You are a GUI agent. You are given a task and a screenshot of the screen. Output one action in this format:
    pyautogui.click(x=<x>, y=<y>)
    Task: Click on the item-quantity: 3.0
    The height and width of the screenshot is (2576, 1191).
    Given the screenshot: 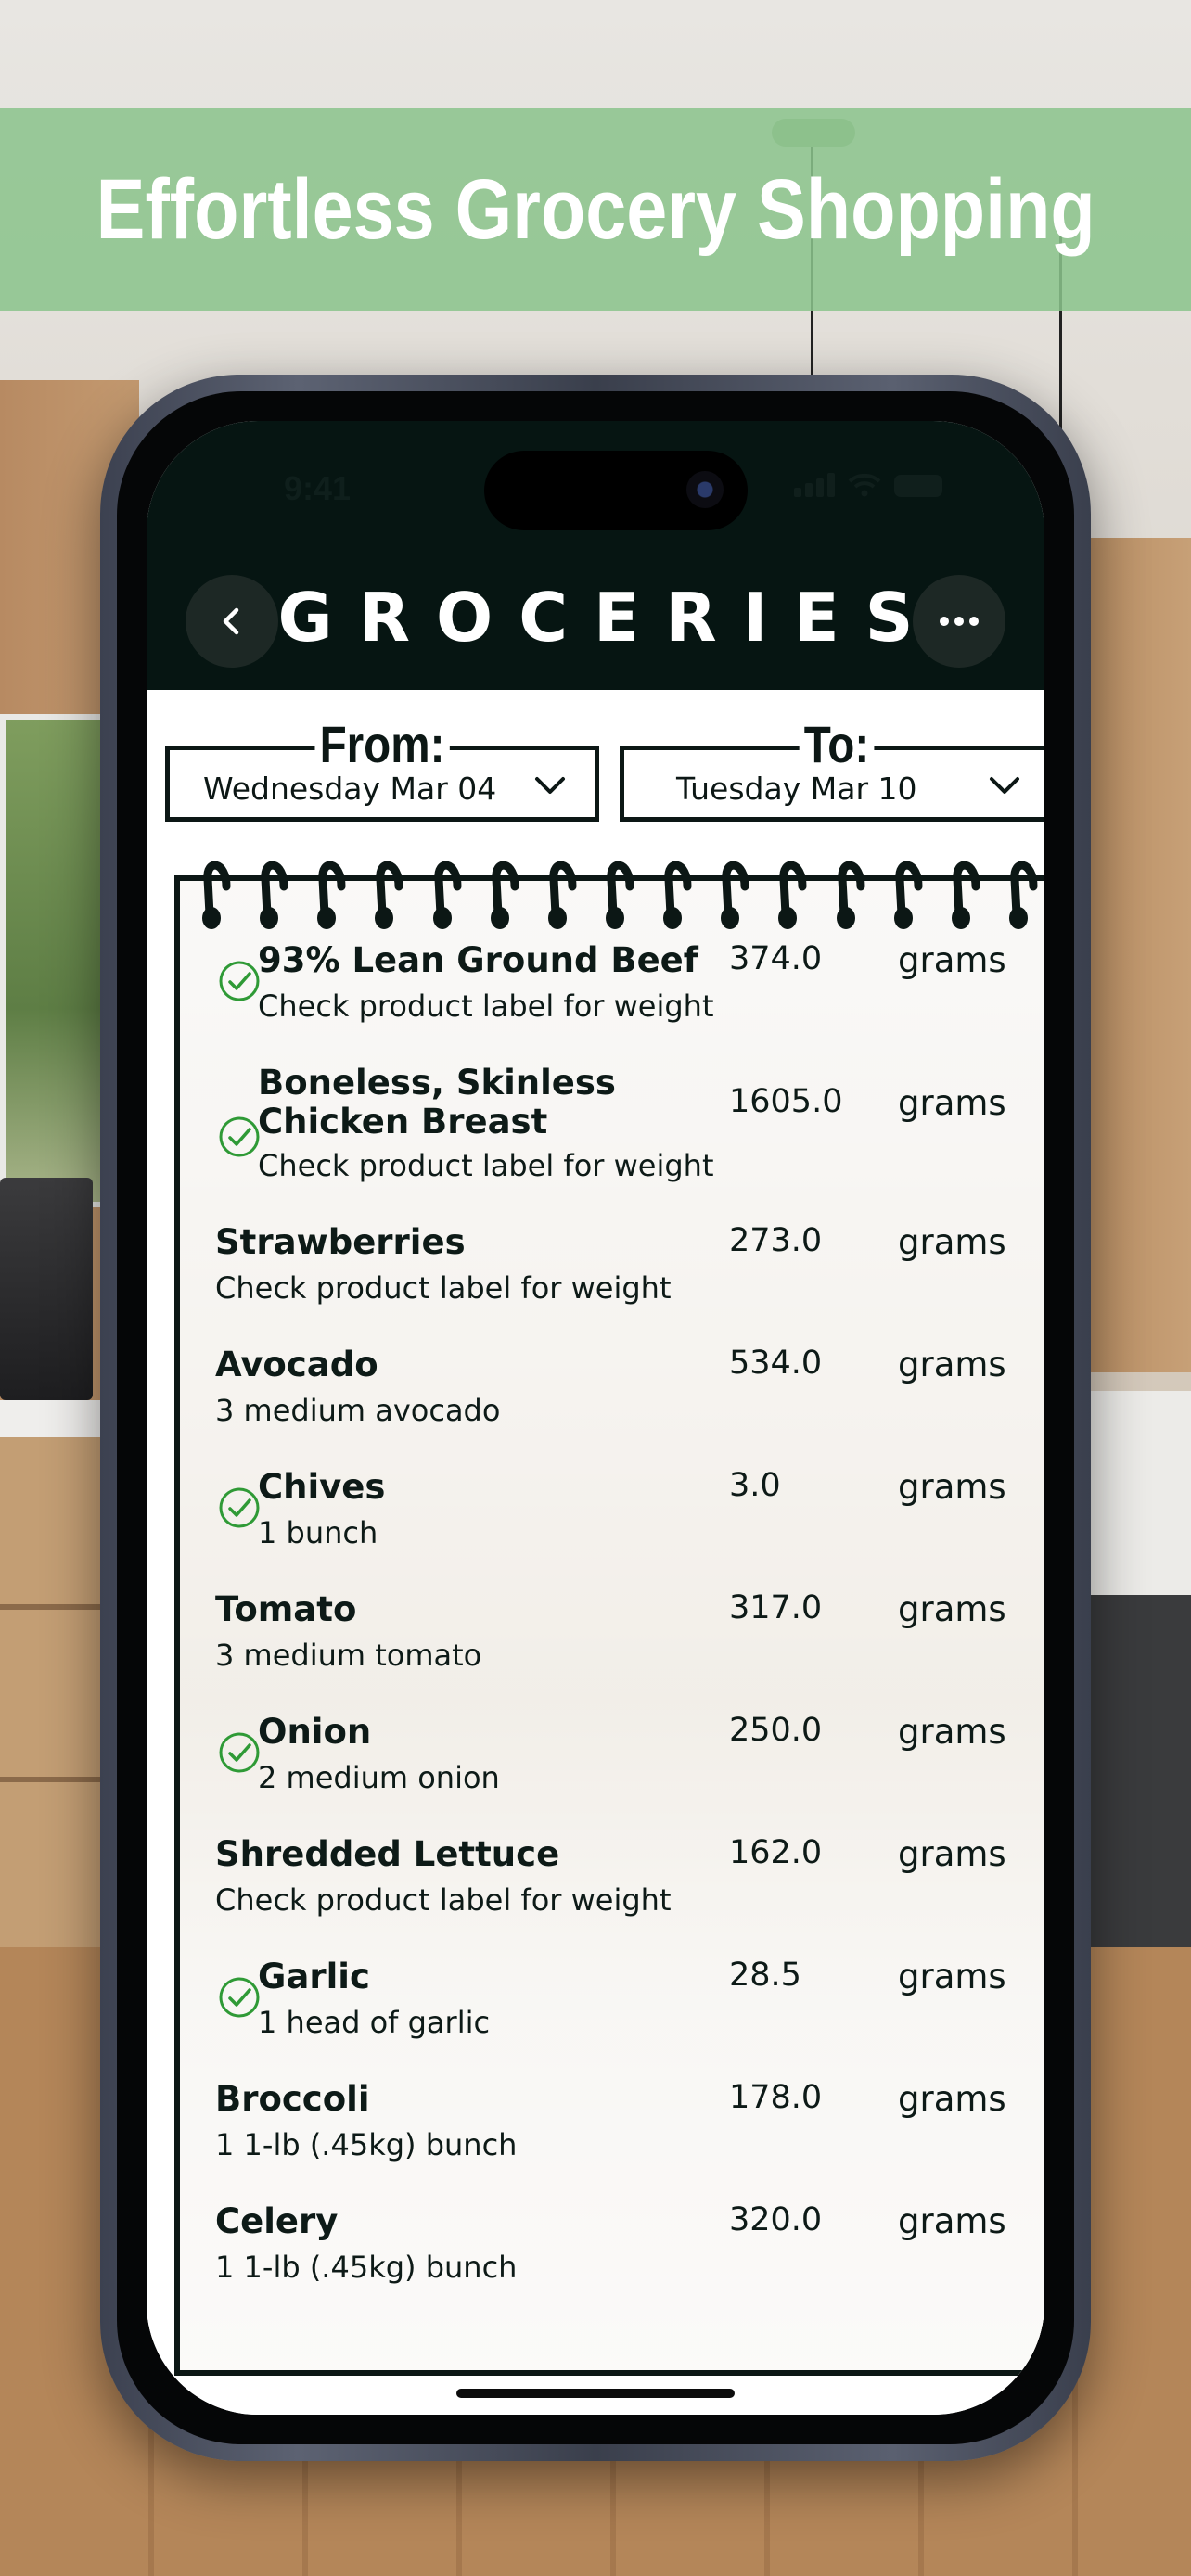 What is the action you would take?
    pyautogui.click(x=755, y=1485)
    